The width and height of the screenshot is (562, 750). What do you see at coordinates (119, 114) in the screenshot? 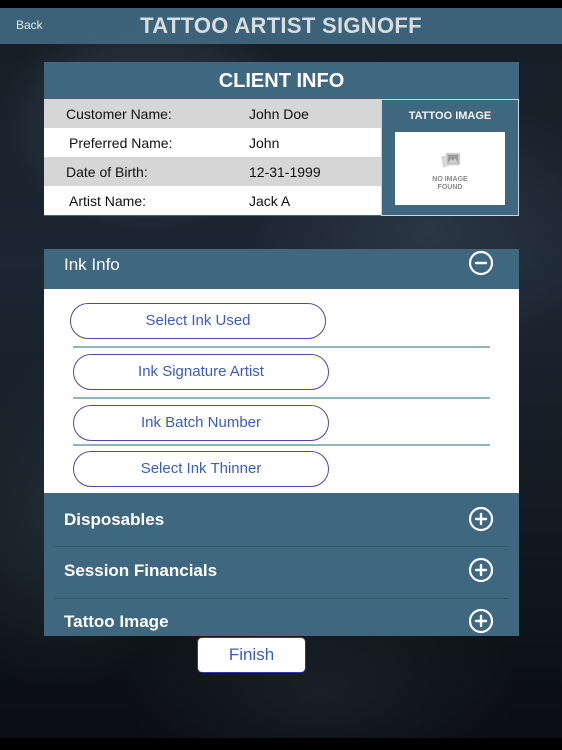
I see `info-label: Customer Name:` at bounding box center [119, 114].